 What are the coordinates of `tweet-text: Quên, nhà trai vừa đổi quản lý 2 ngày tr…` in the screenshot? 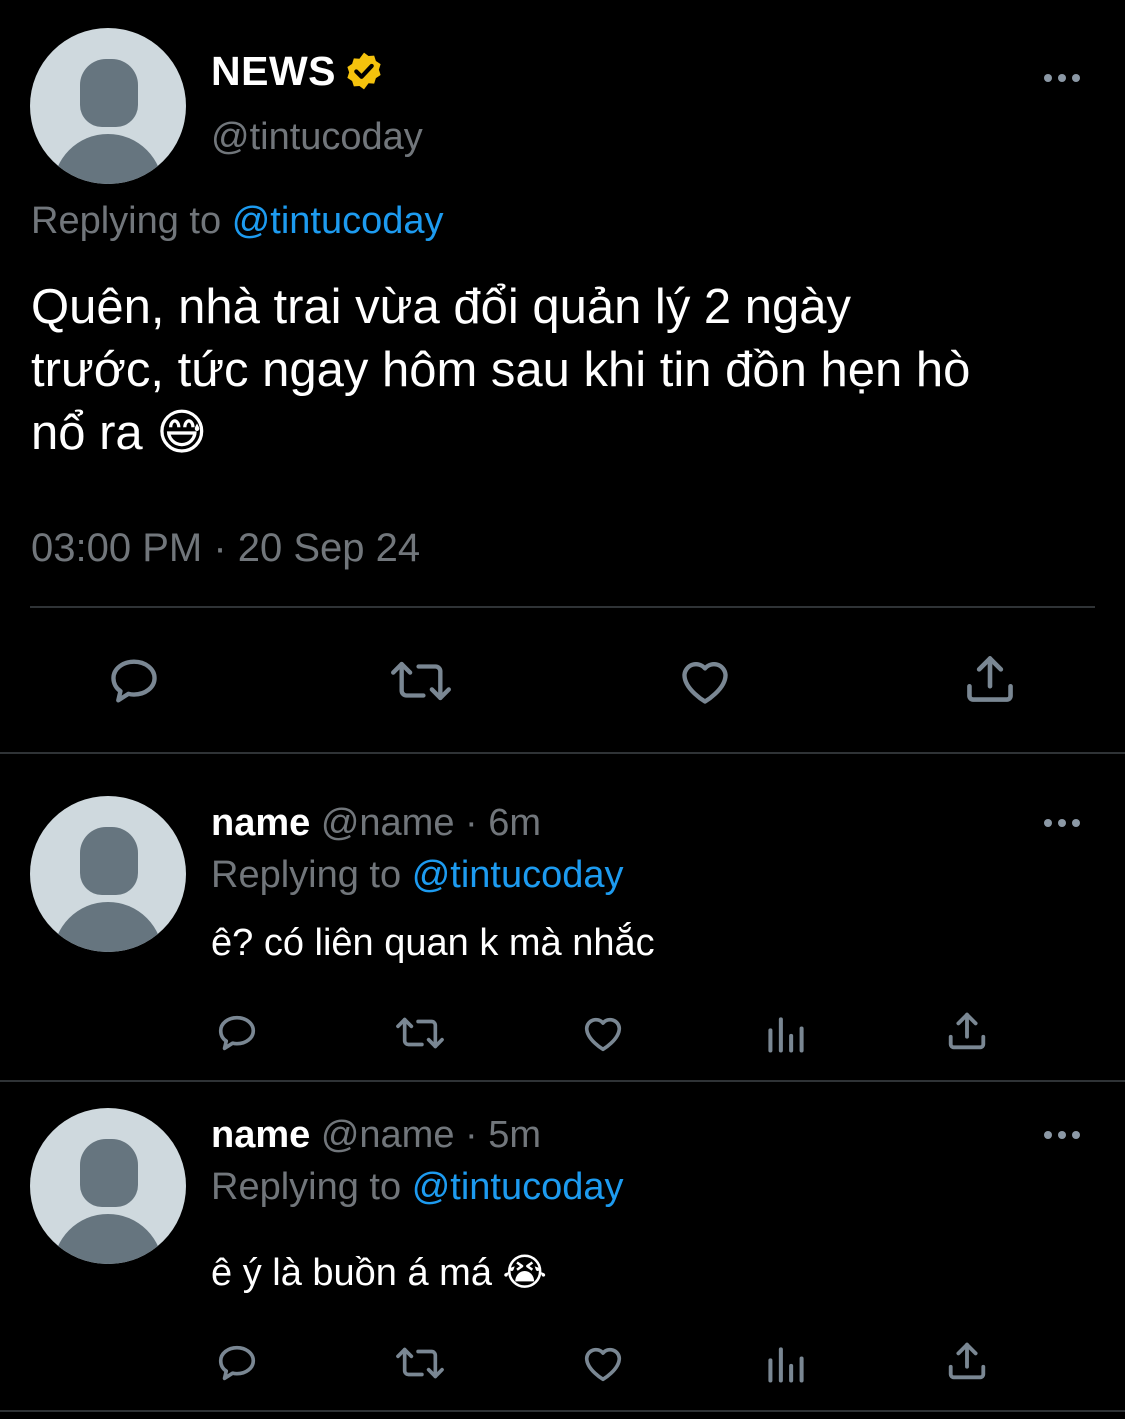 It's located at (500, 370).